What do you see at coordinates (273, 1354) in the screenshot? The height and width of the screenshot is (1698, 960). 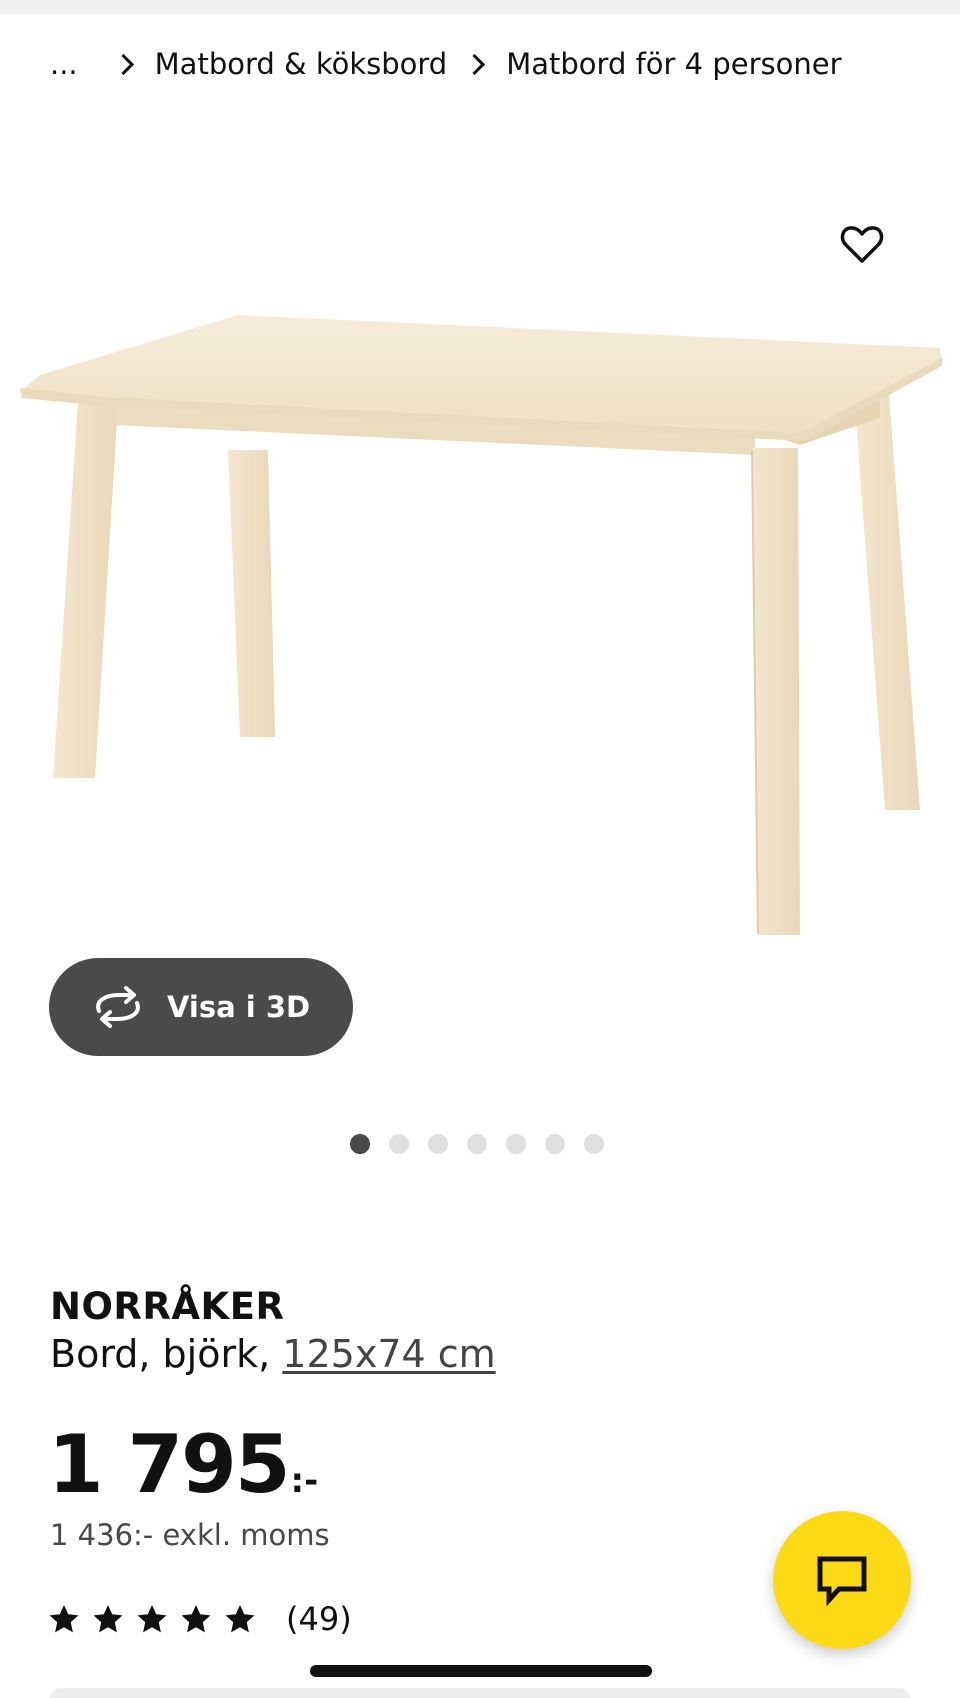 I see `product-description: Bord, björk, 125x74 cm` at bounding box center [273, 1354].